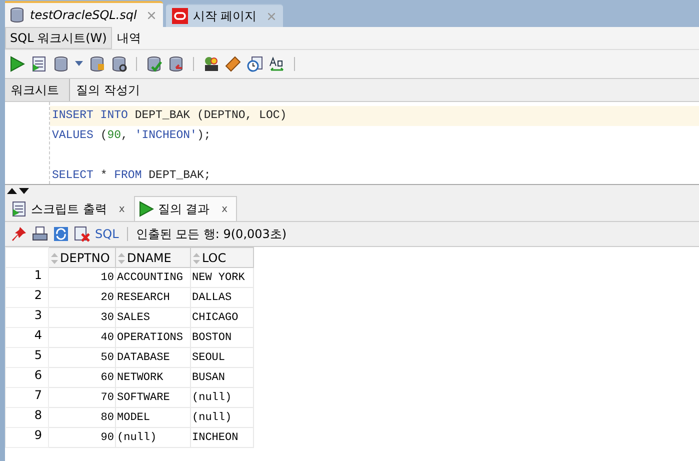 The width and height of the screenshot is (699, 461). Describe the element at coordinates (70, 208) in the screenshot. I see `result-tab: 스크립트 출력 x` at that location.